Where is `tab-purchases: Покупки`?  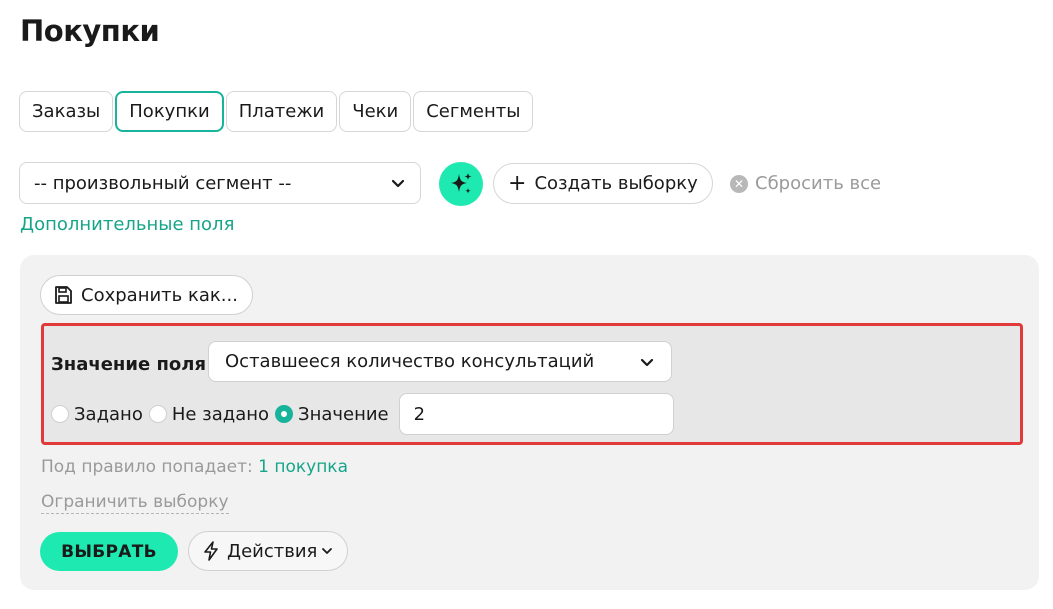 tab-purchases: Покупки is located at coordinates (169, 111).